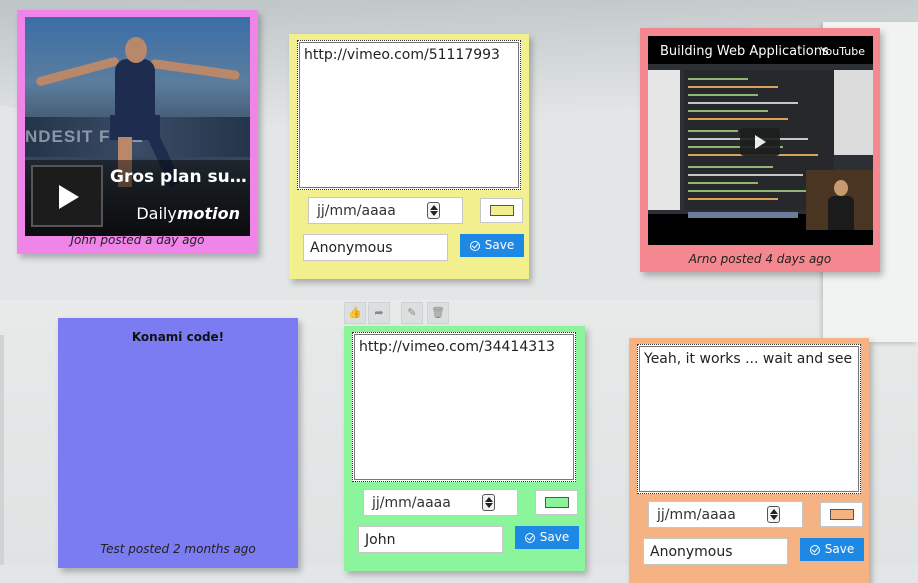  Describe the element at coordinates (438, 313) in the screenshot. I see `trash-icon: 🗑` at that location.